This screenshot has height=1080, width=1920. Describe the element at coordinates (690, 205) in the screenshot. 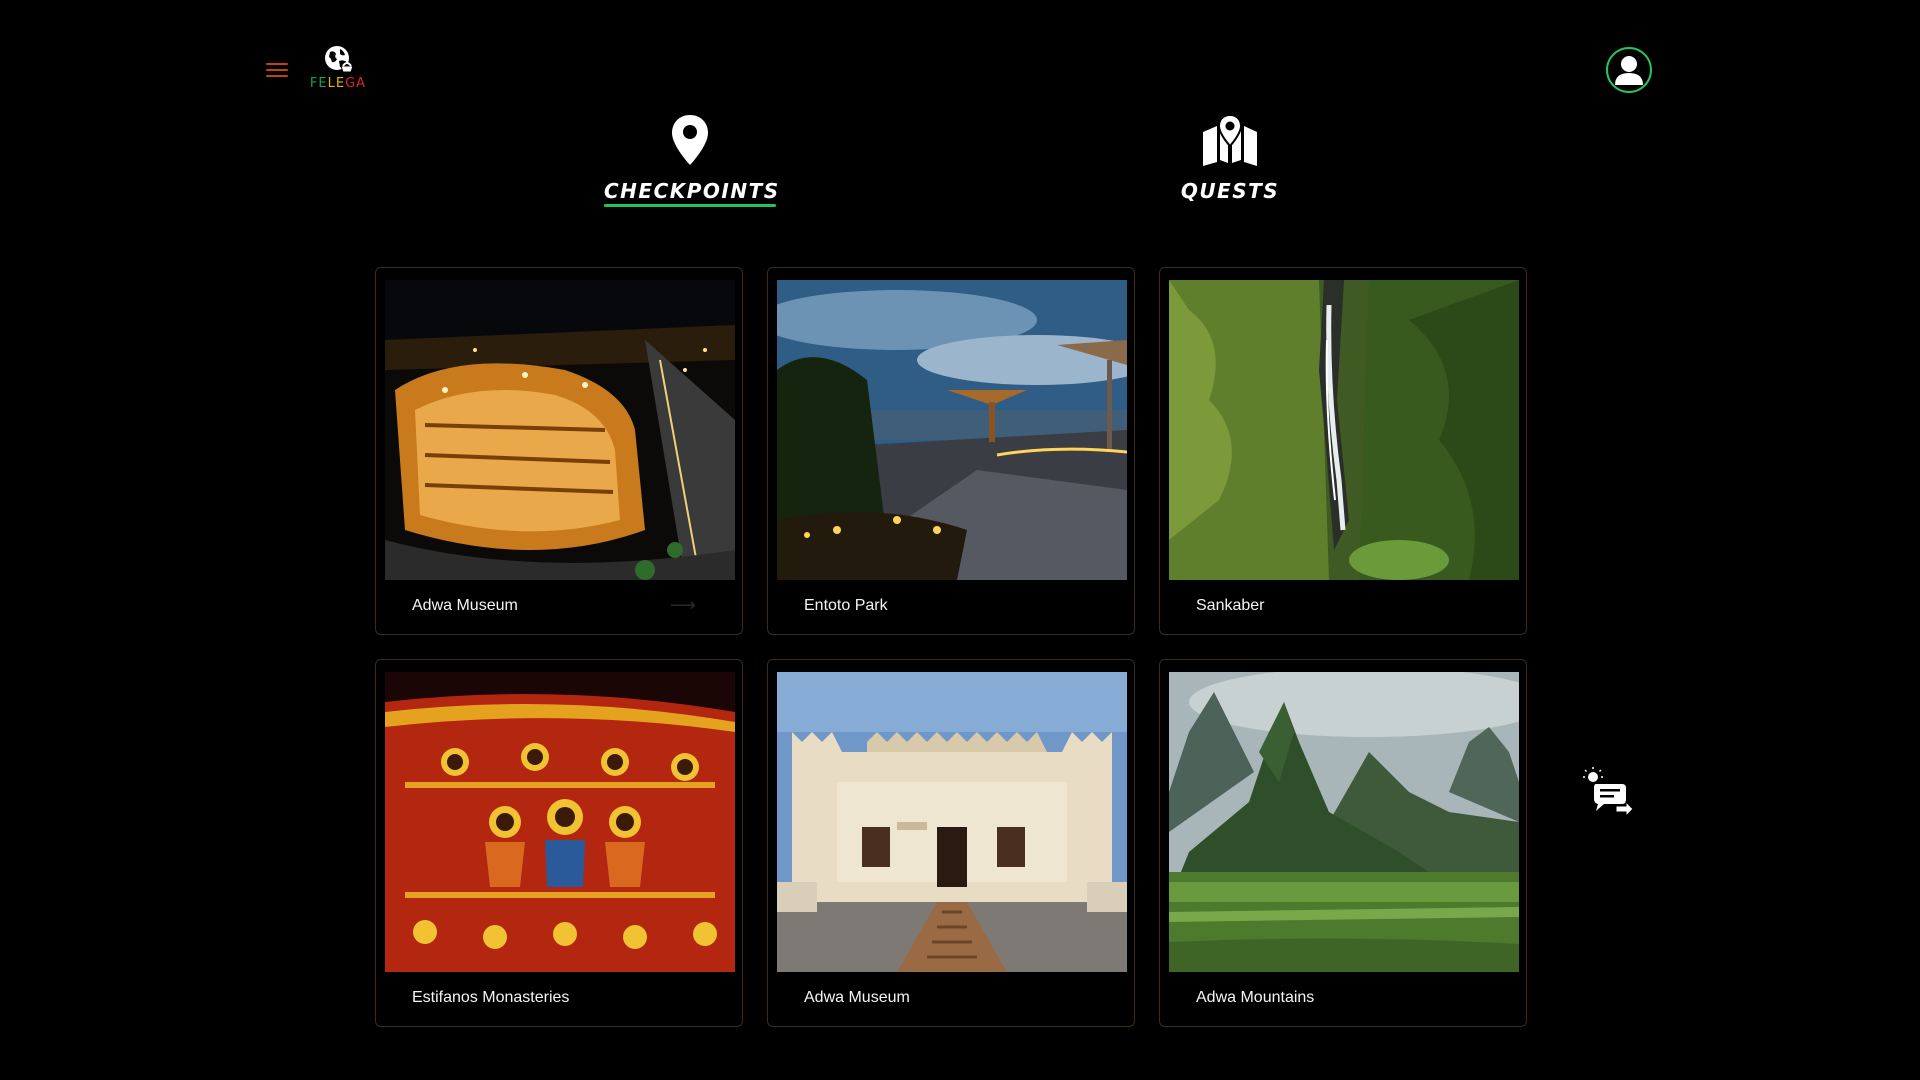

I see `active-tab-indicator` at that location.